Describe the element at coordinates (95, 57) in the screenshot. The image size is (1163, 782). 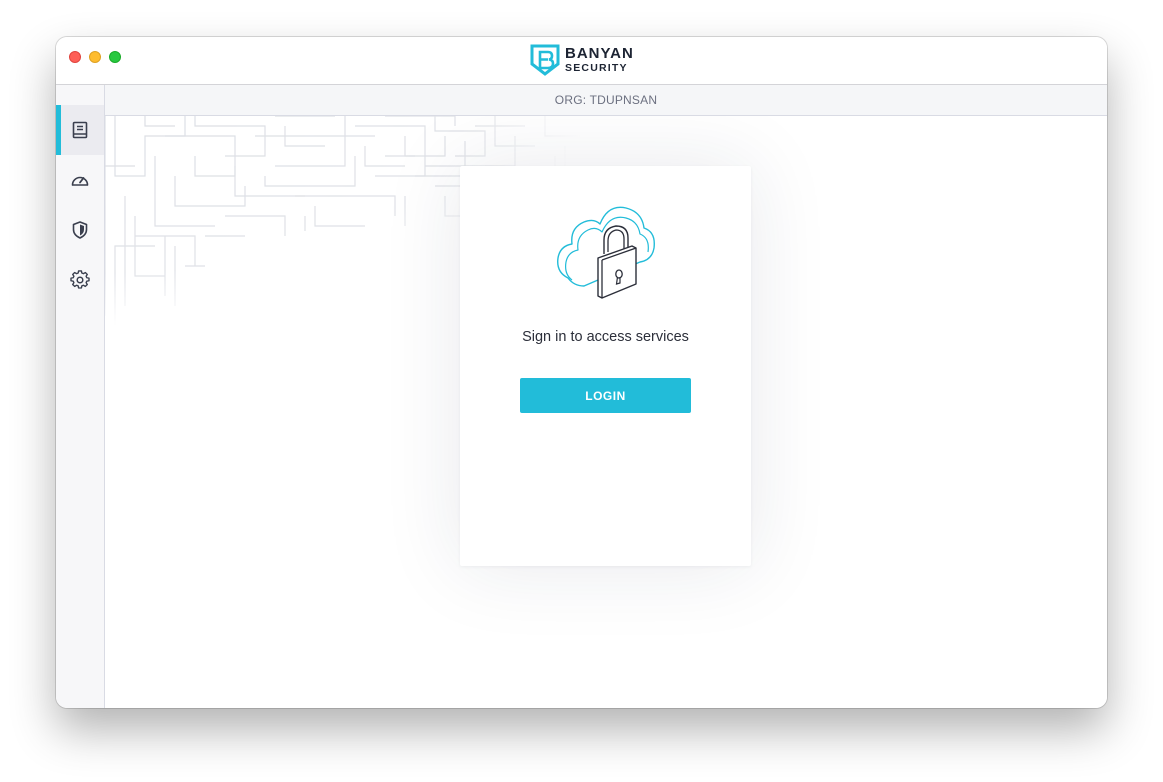
I see `window-minimize-button` at that location.